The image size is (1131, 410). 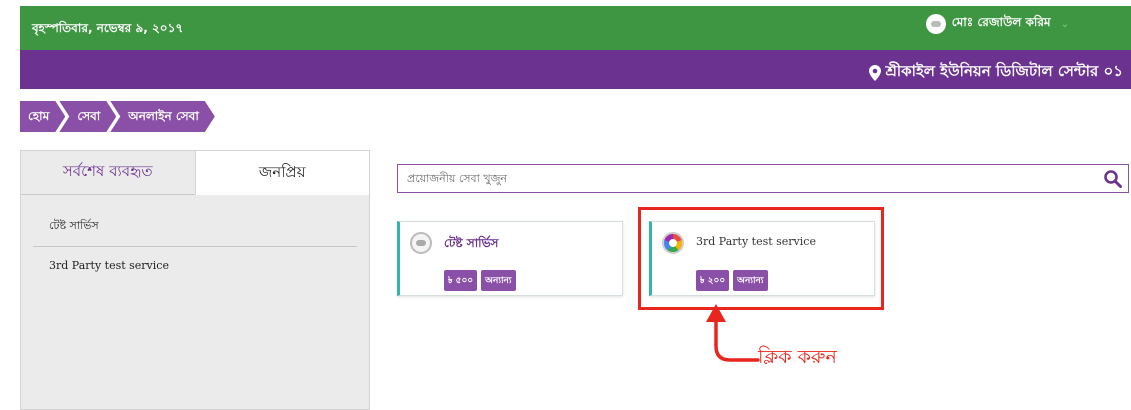 What do you see at coordinates (874, 72) in the screenshot?
I see `map-pin-icon` at bounding box center [874, 72].